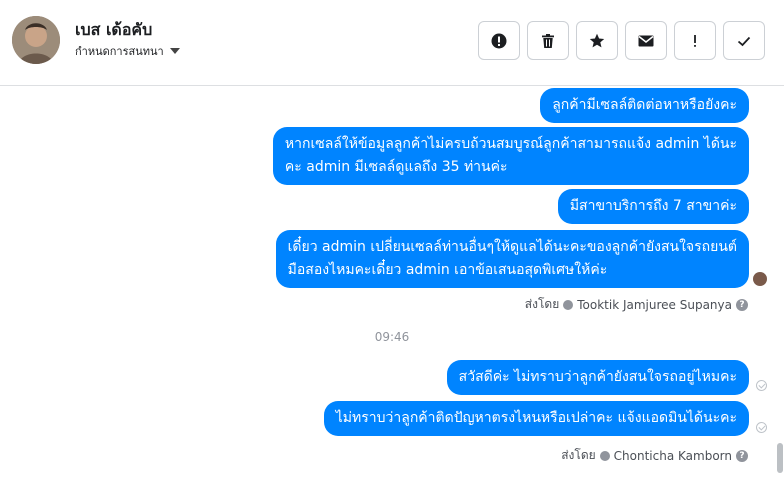 The width and height of the screenshot is (784, 490). I want to click on envelope-icon, so click(646, 40).